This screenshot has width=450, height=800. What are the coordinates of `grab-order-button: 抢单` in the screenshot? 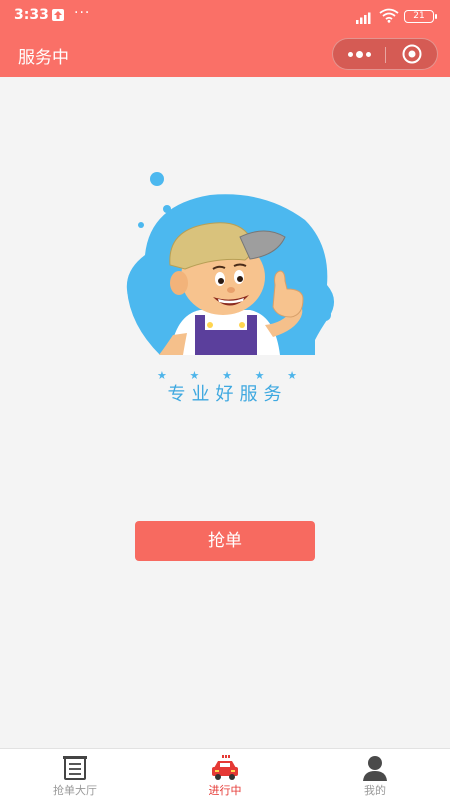 It's located at (225, 541).